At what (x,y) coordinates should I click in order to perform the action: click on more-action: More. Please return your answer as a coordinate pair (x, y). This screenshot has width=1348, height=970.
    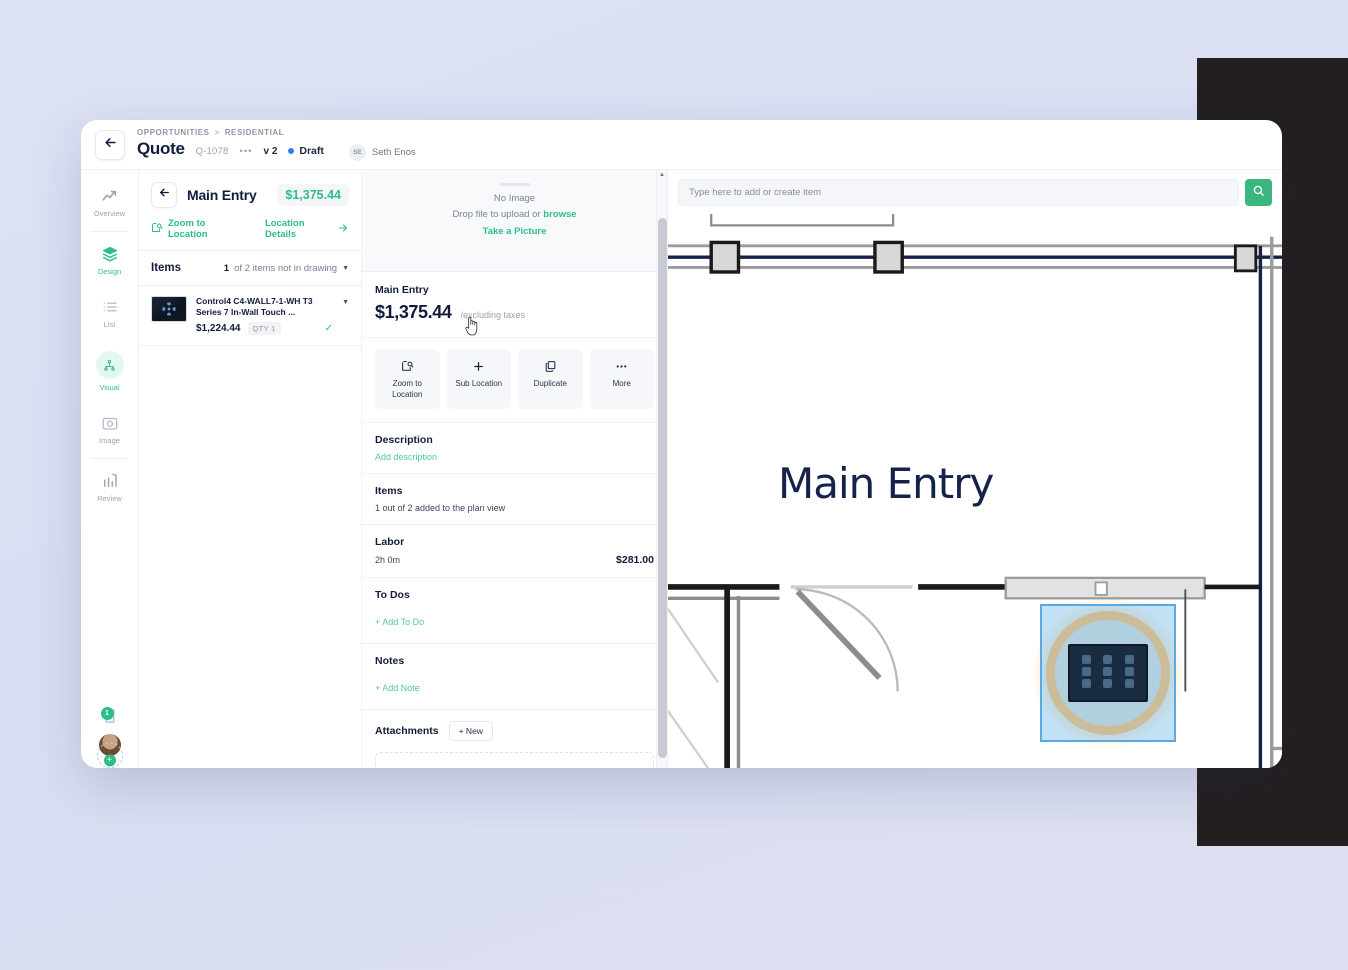
    Looking at the image, I should click on (621, 379).